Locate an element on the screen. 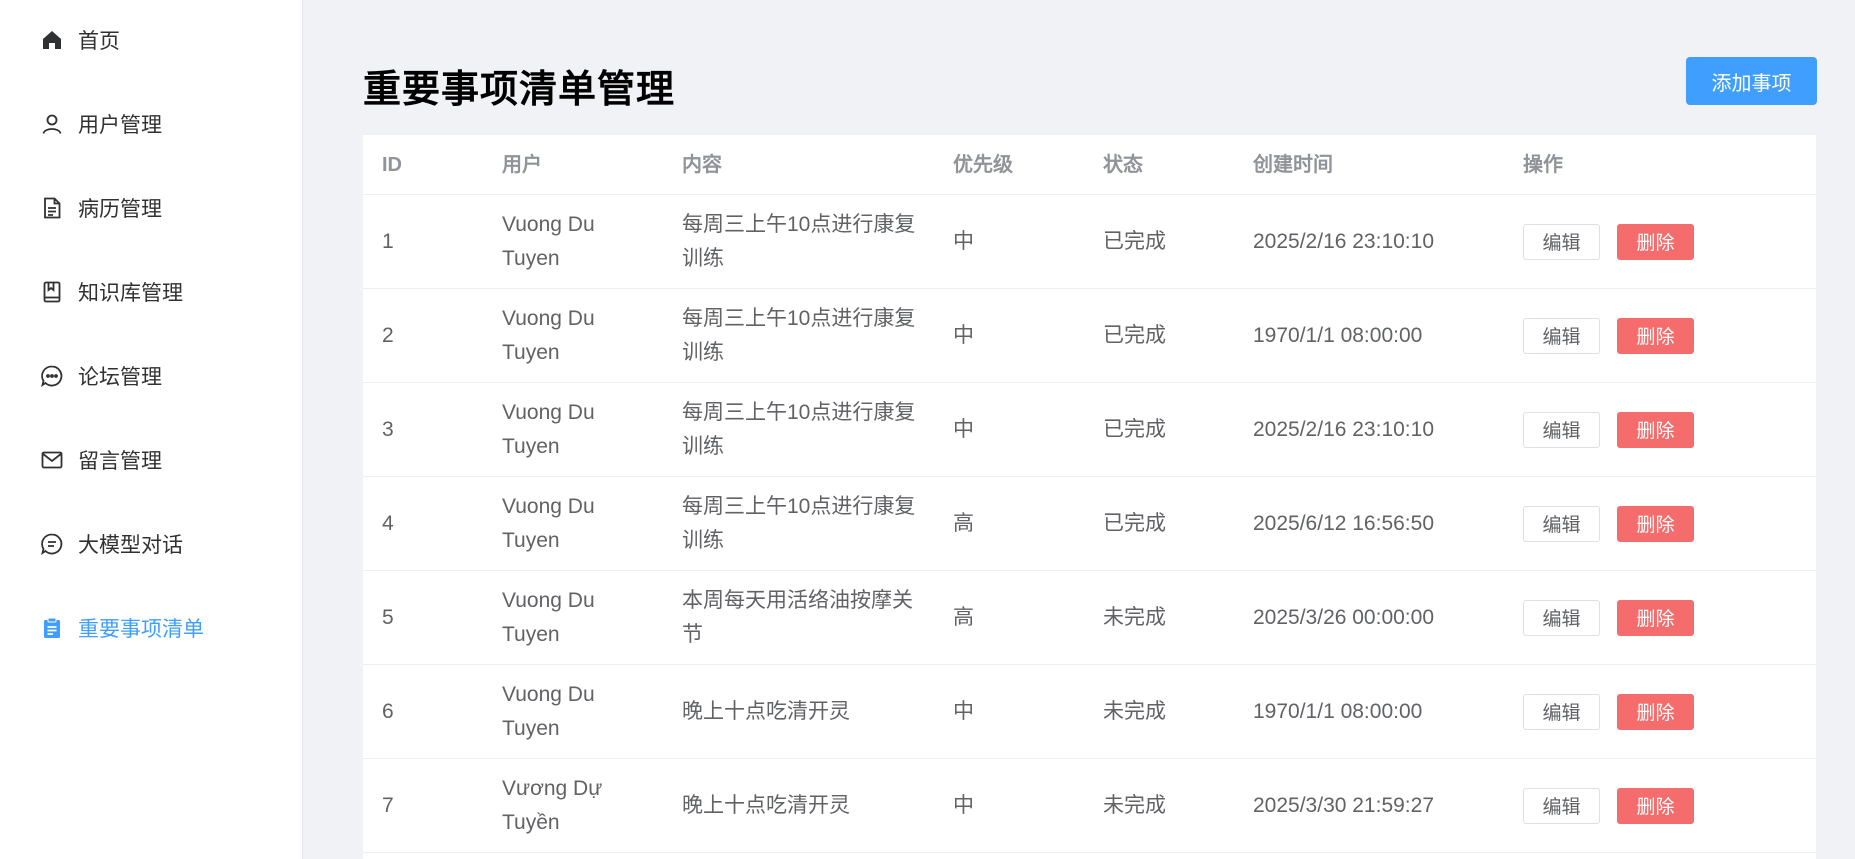  add-item-button: 添加事项 is located at coordinates (1751, 81).